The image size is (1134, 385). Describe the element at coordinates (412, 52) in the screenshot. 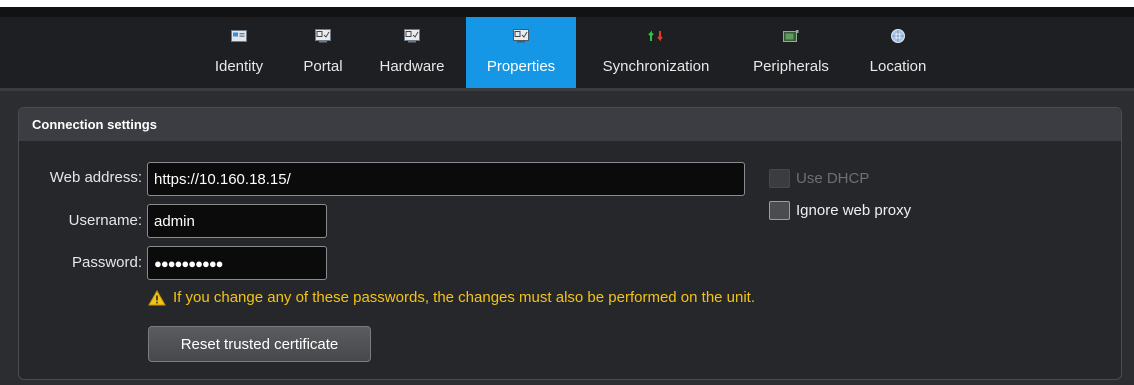

I see `tab-hardware: Hardware` at that location.